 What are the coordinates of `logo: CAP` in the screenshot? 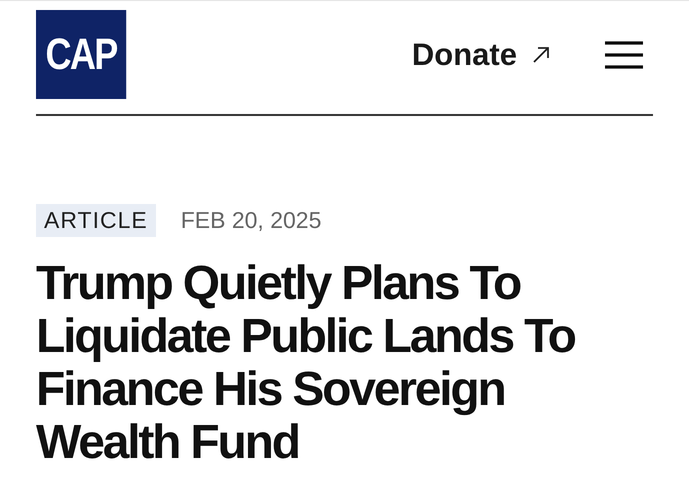 It's located at (81, 54).